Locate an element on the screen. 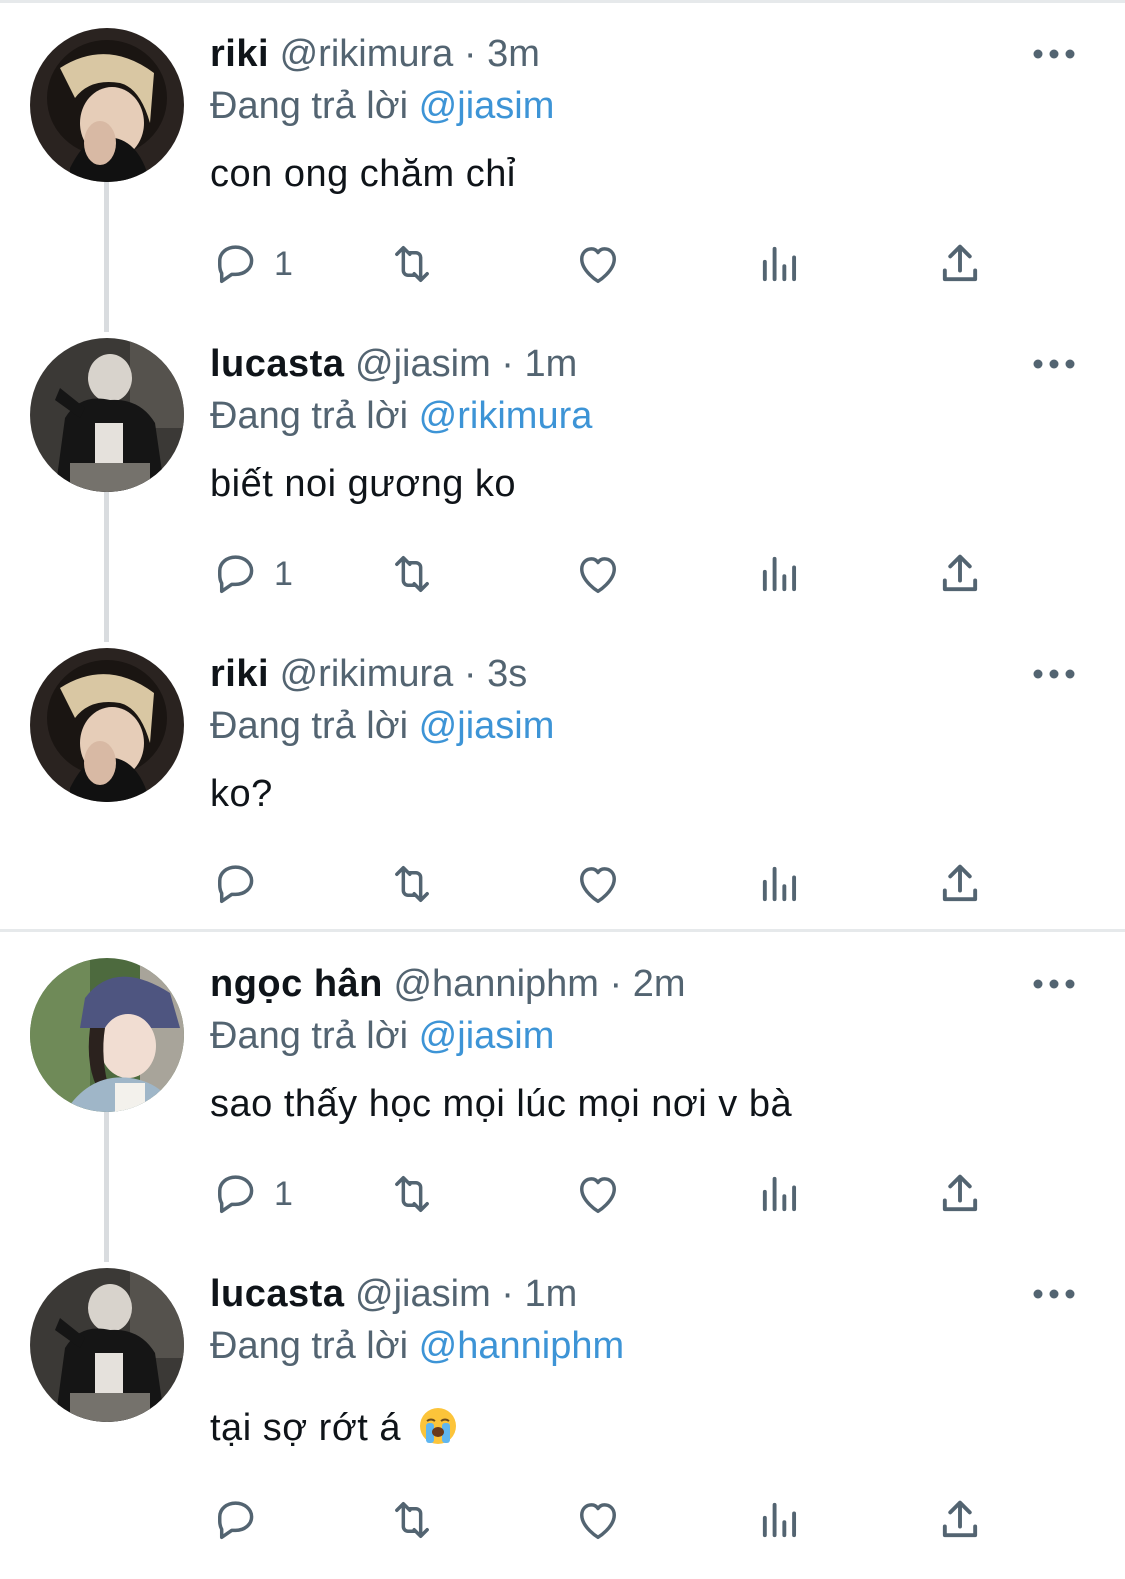 The width and height of the screenshot is (1125, 1579). tweet-text: ko? is located at coordinates (241, 794).